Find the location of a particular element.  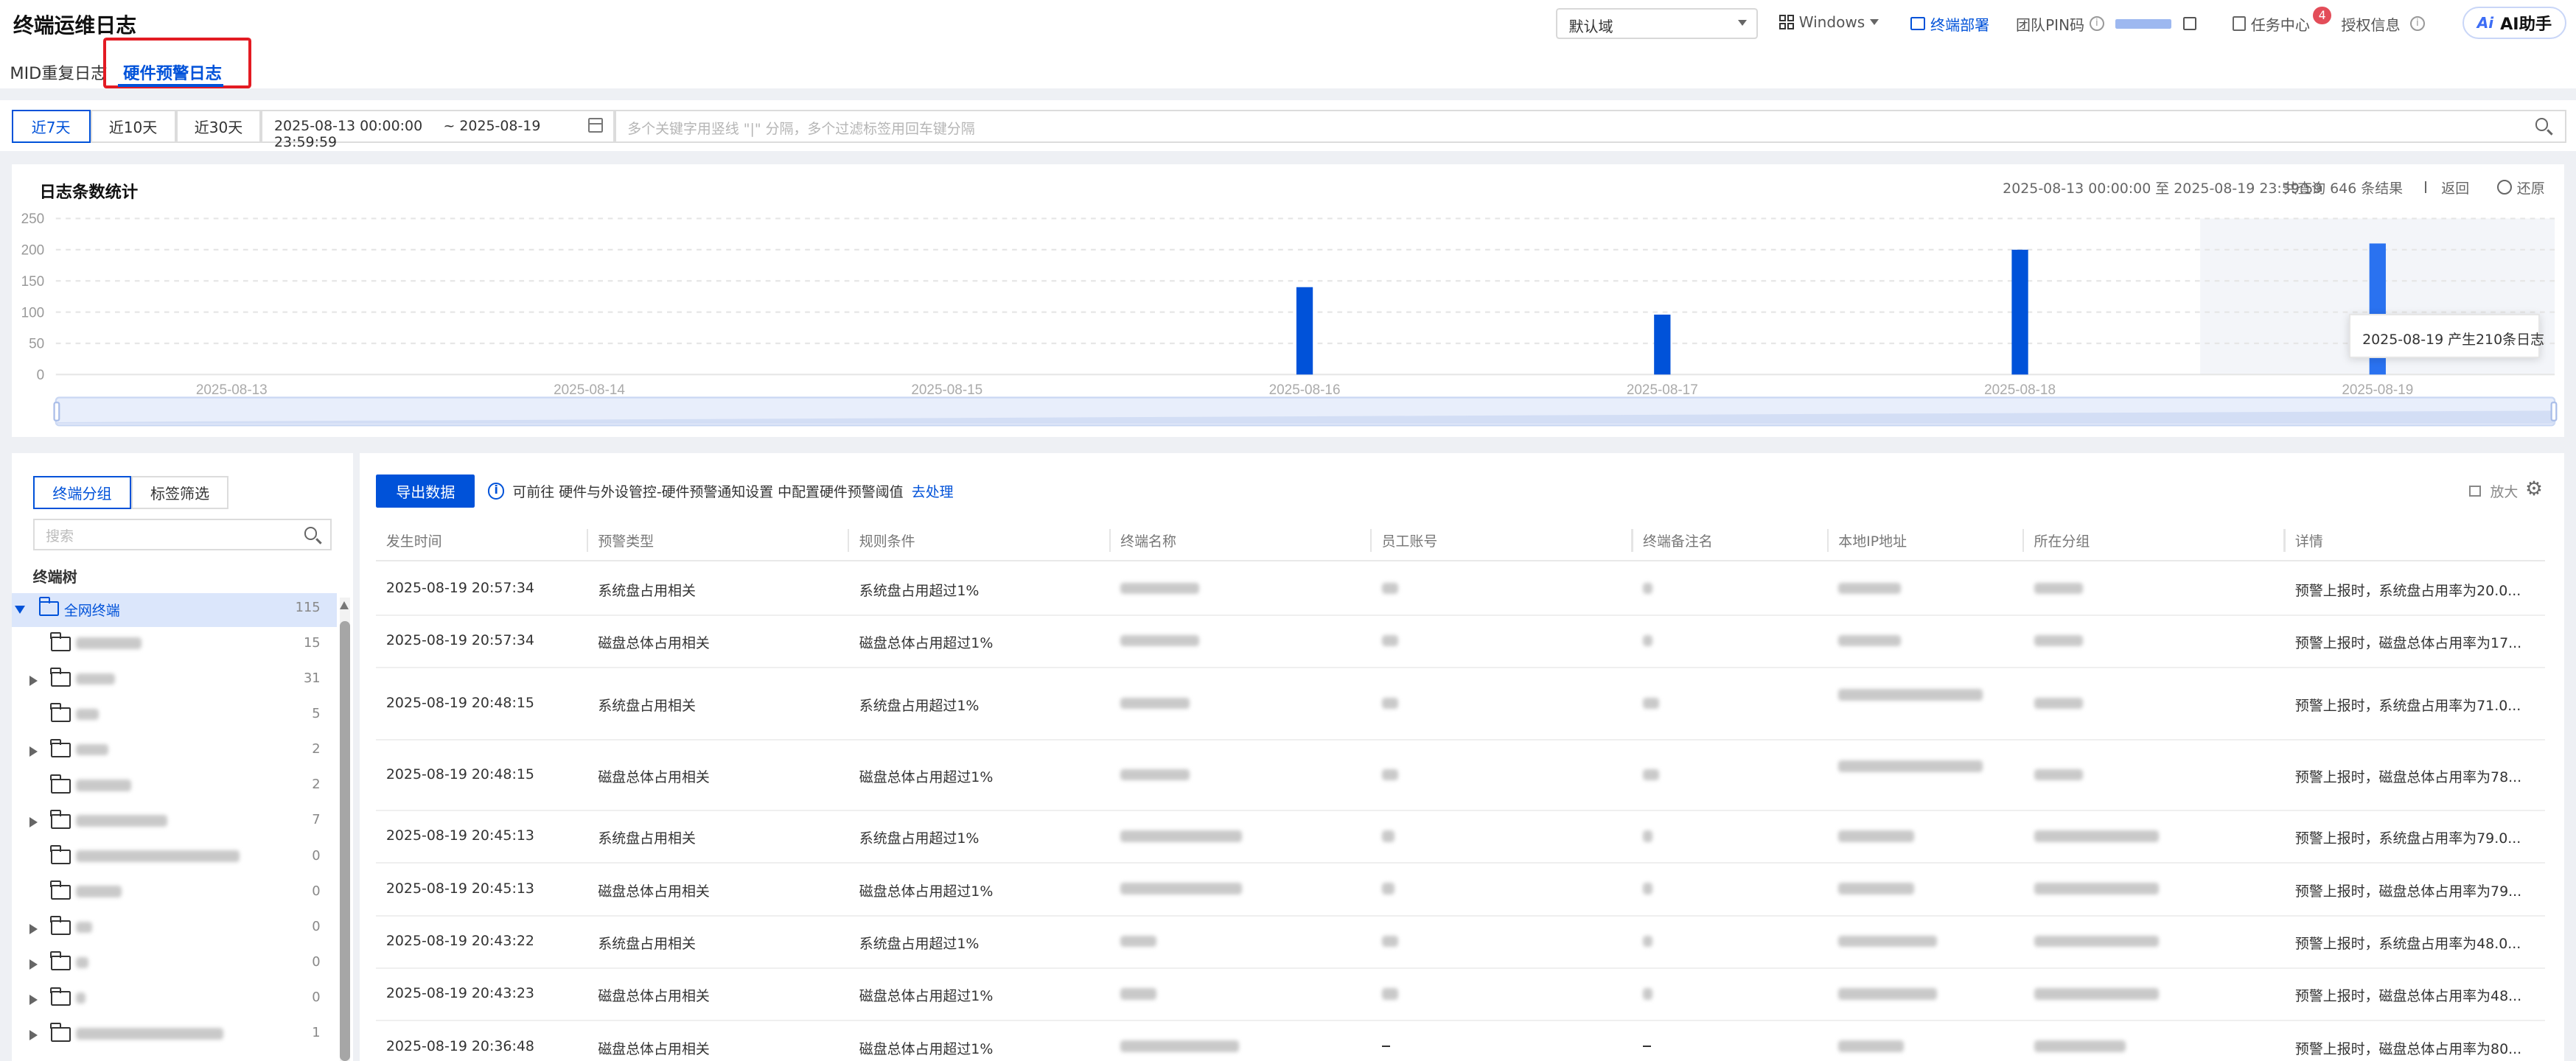

copy-icon is located at coordinates (2189, 24).